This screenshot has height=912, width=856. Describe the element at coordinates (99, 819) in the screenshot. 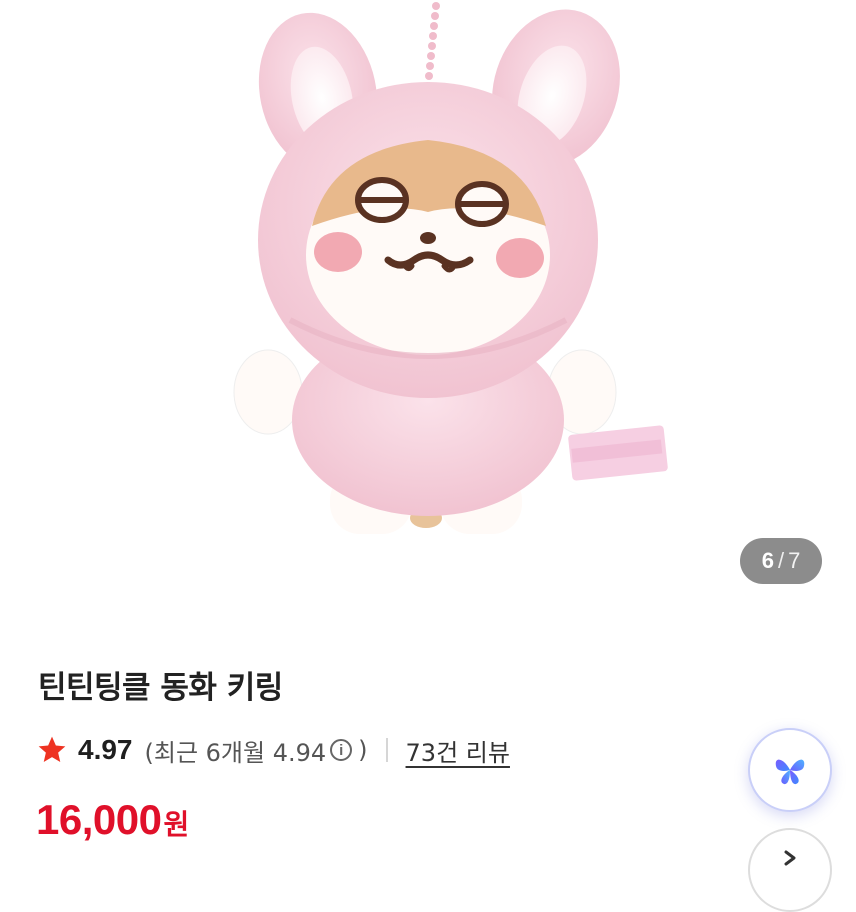

I see `price-value: 16,000` at that location.